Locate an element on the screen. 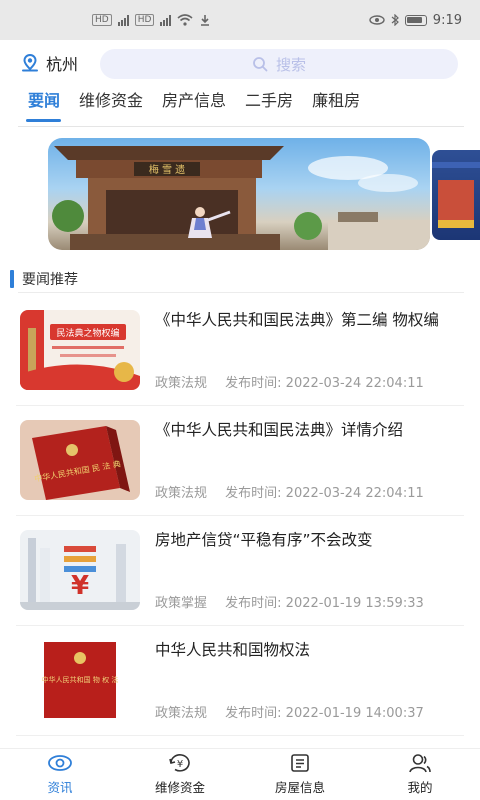 The width and height of the screenshot is (480, 800). status-bar: HD HD 9:19 is located at coordinates (240, 20).